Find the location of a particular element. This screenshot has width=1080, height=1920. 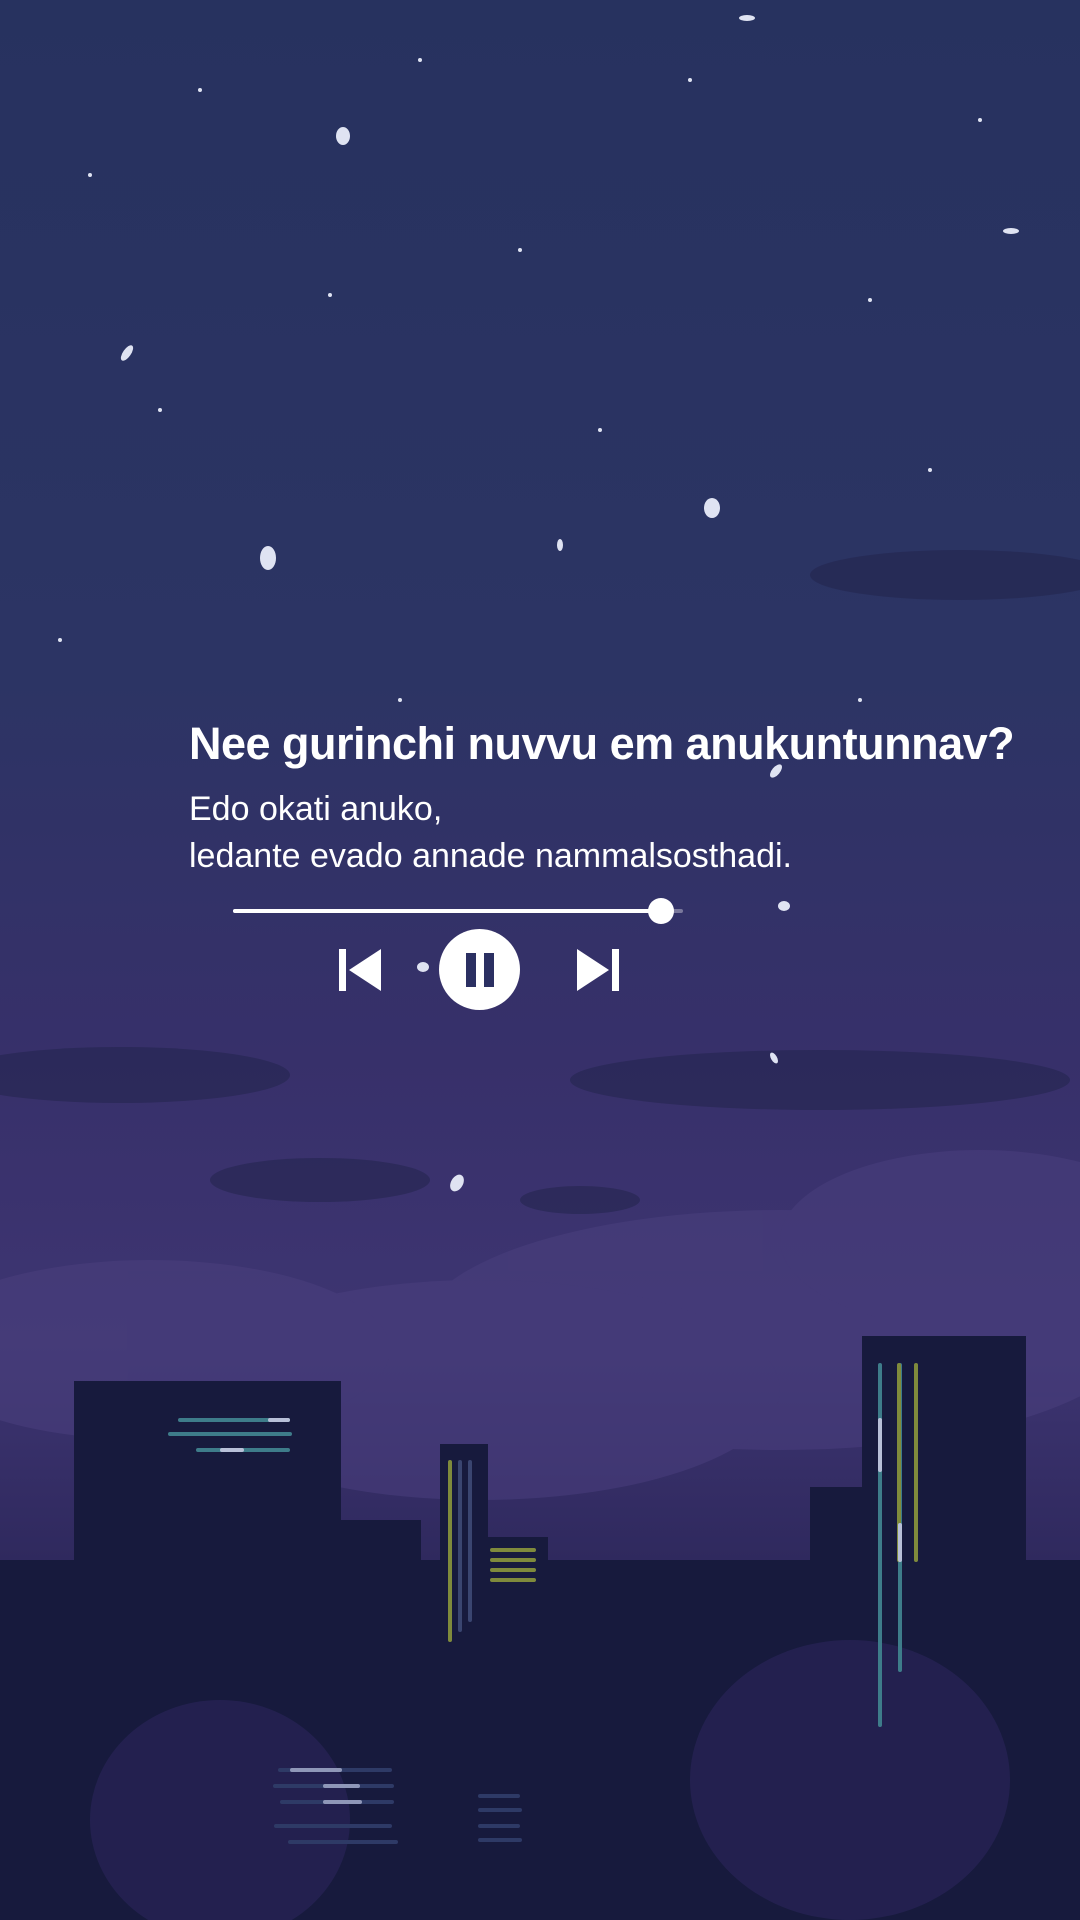

skip-next-icon is located at coordinates (598, 970).